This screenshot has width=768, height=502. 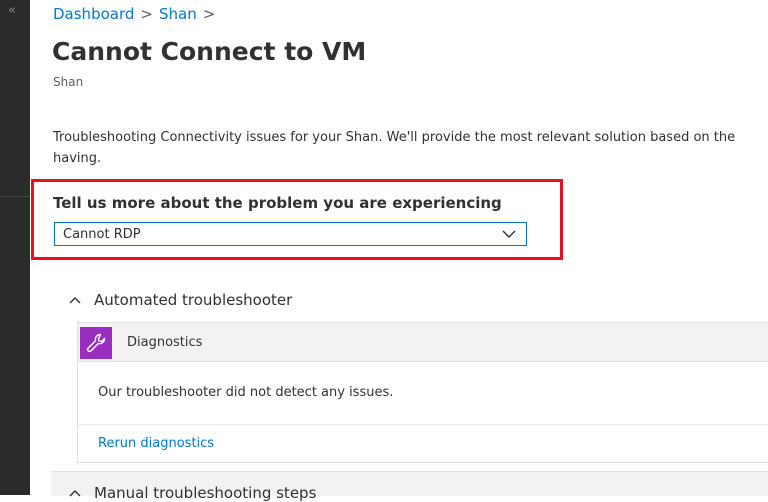 I want to click on breadcrumb-shan-link: Shan, so click(x=178, y=14).